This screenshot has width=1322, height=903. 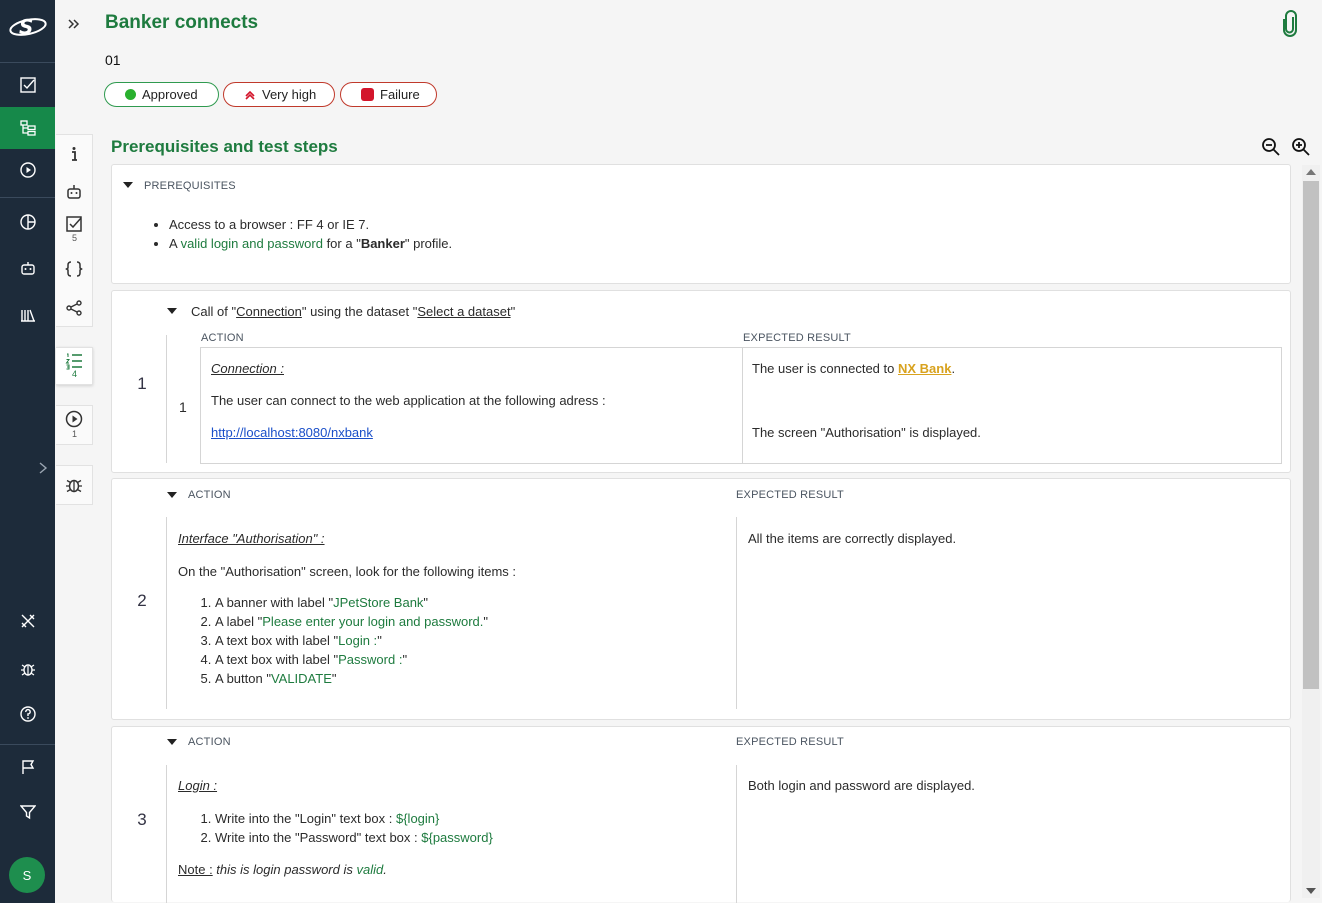 What do you see at coordinates (183, 407) in the screenshot?
I see `sub-step-number: 1` at bounding box center [183, 407].